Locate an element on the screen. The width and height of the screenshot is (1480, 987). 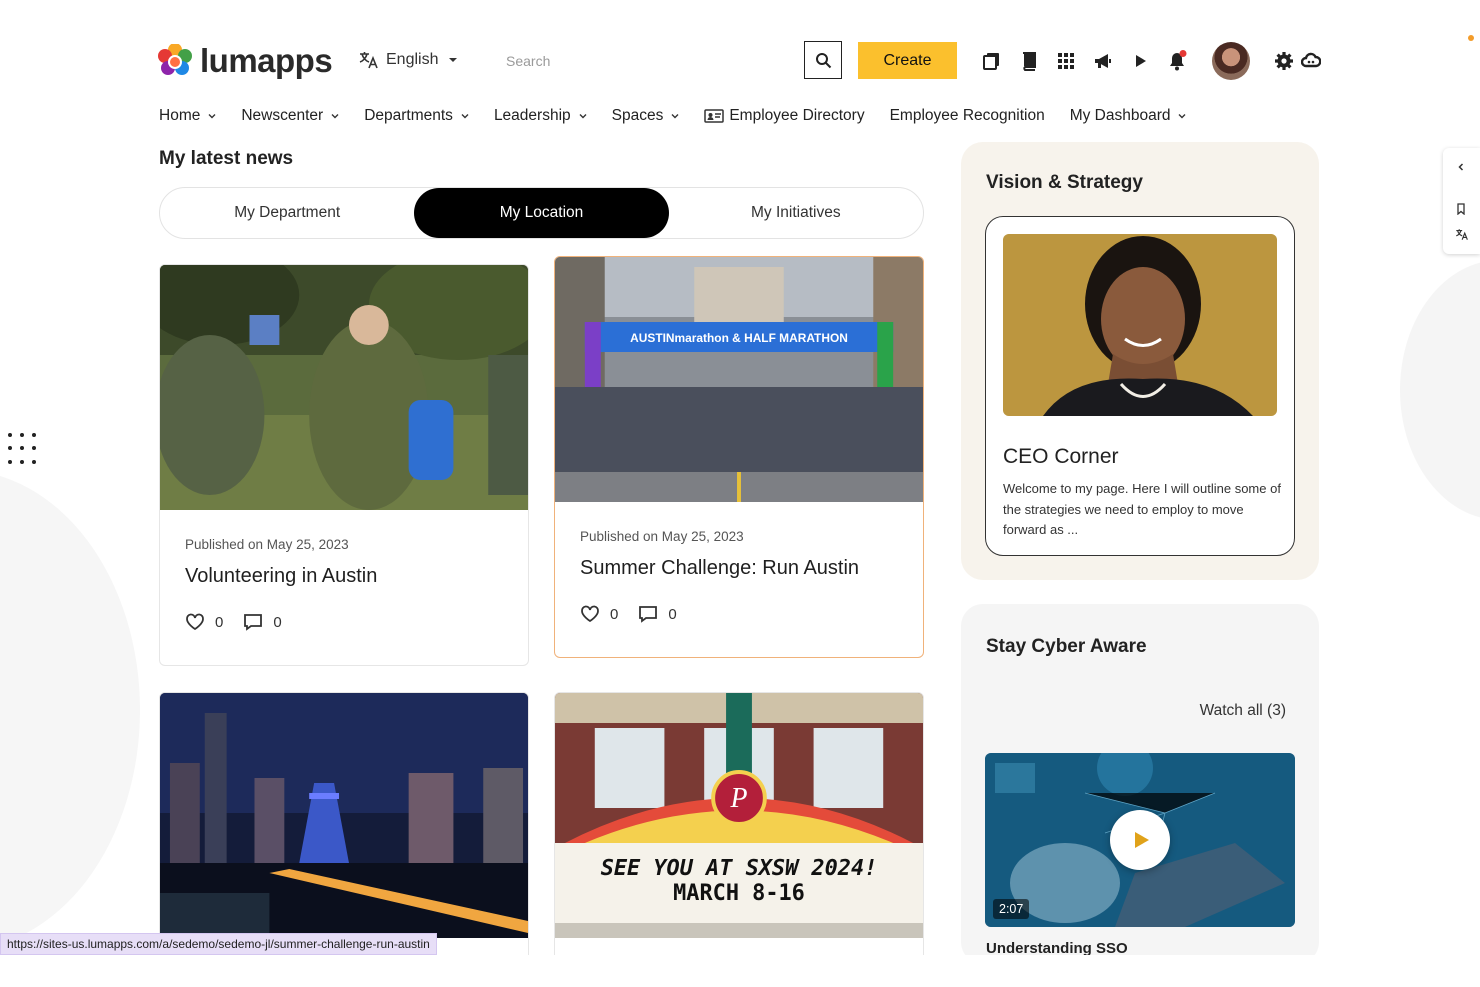
dots-menu-icon is located at coordinates (24, 449).